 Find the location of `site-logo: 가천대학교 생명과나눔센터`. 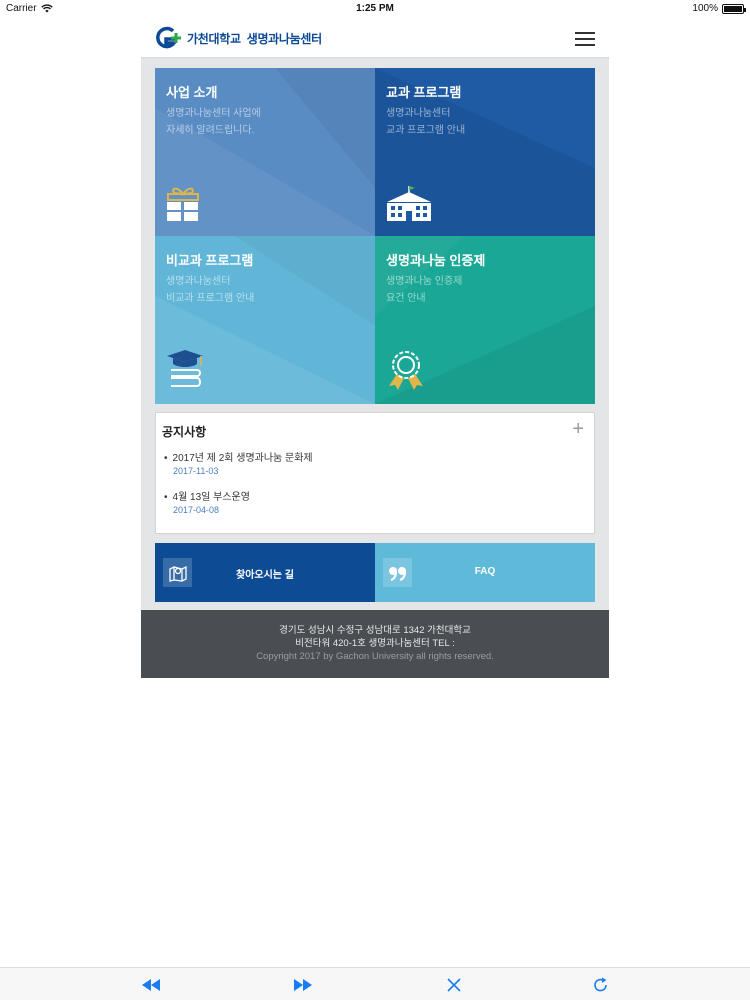

site-logo: 가천대학교 생명과나눔센터 is located at coordinates (237, 38).